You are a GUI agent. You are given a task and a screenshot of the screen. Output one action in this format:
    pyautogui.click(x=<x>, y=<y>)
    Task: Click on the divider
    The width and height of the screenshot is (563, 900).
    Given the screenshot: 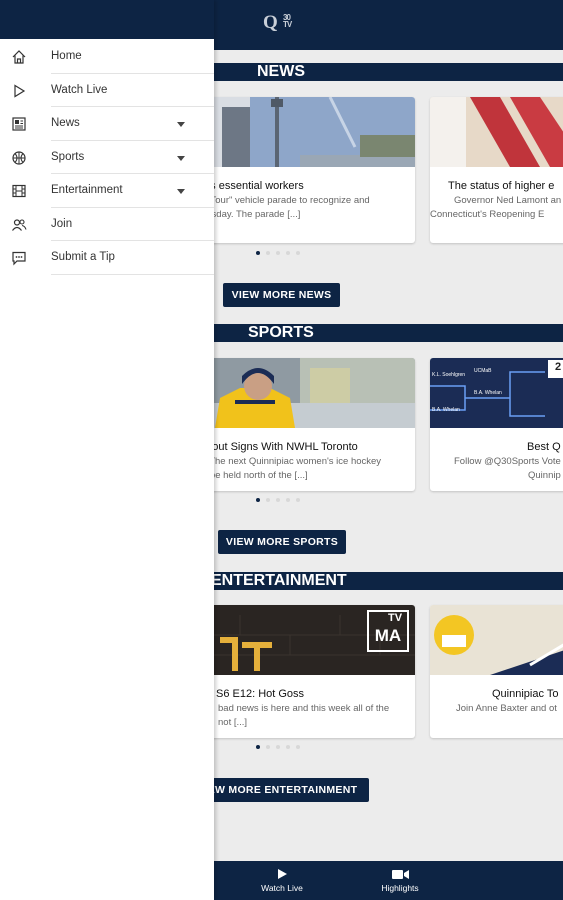 What is the action you would take?
    pyautogui.click(x=132, y=274)
    